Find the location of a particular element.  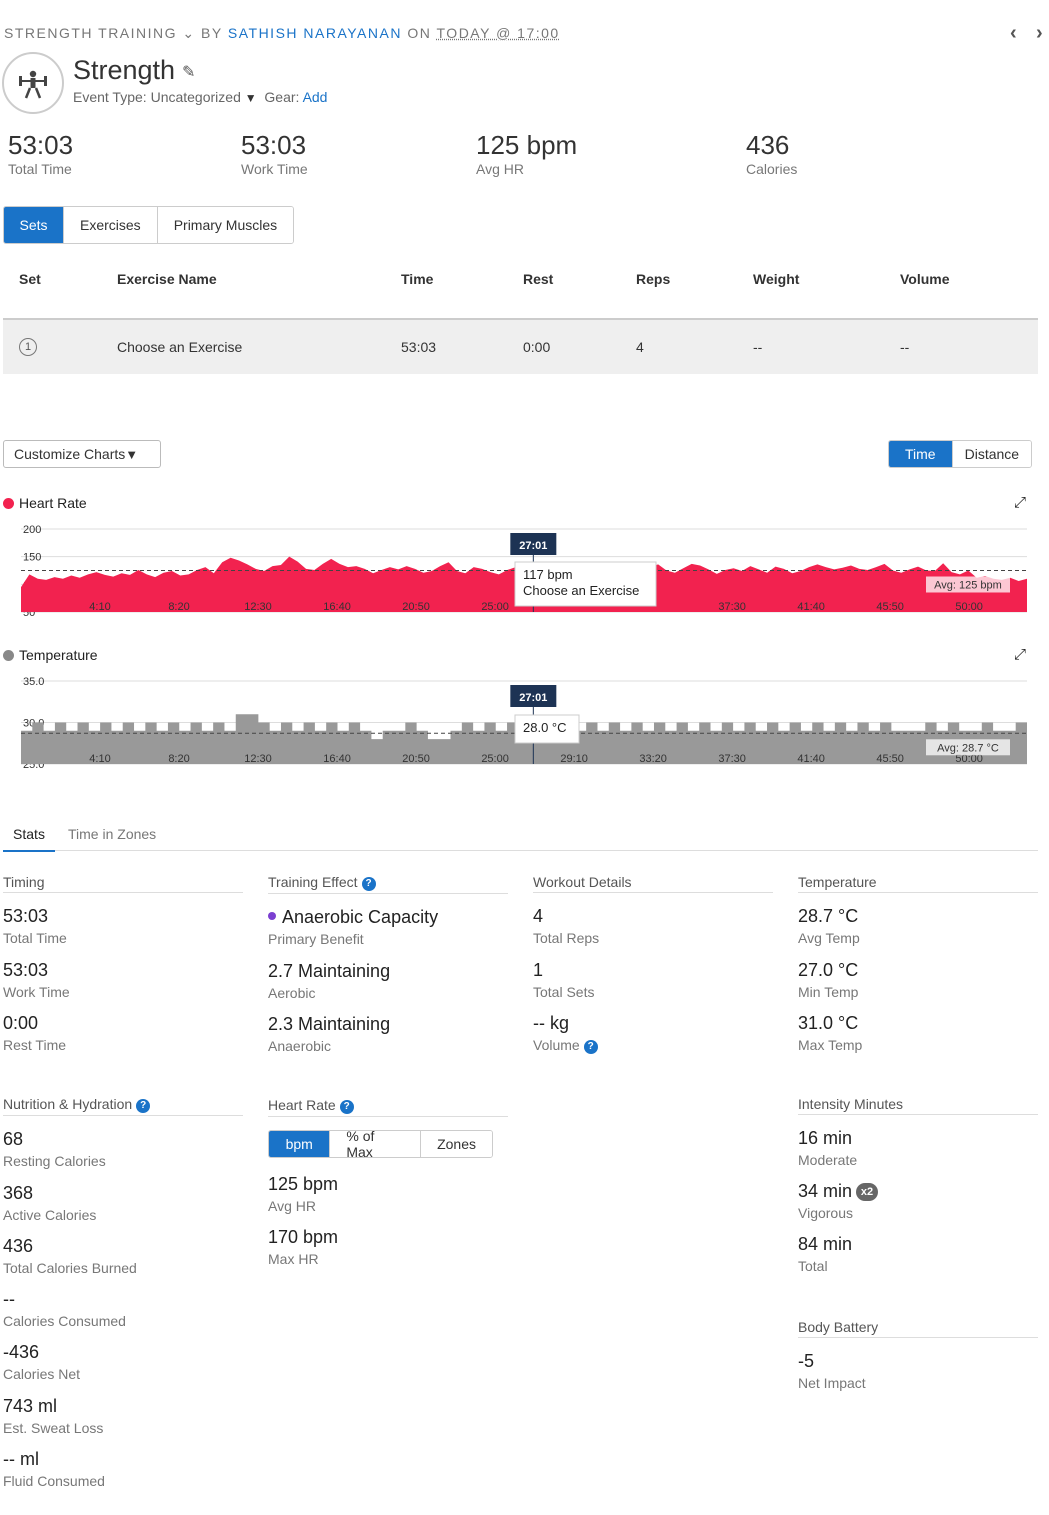

stat-item: 436 Total Calories Burned is located at coordinates (123, 1256).